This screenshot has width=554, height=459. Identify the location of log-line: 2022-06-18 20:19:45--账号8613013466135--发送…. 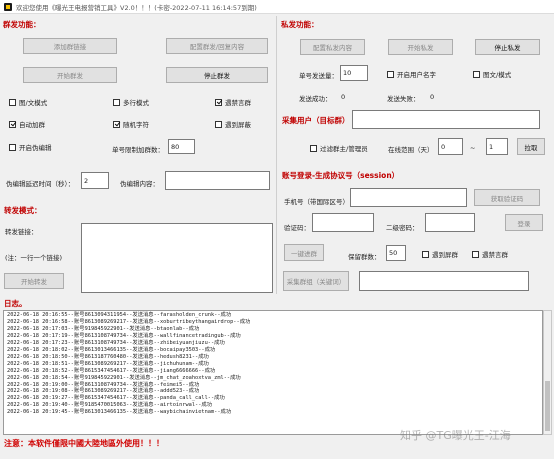
(119, 412).